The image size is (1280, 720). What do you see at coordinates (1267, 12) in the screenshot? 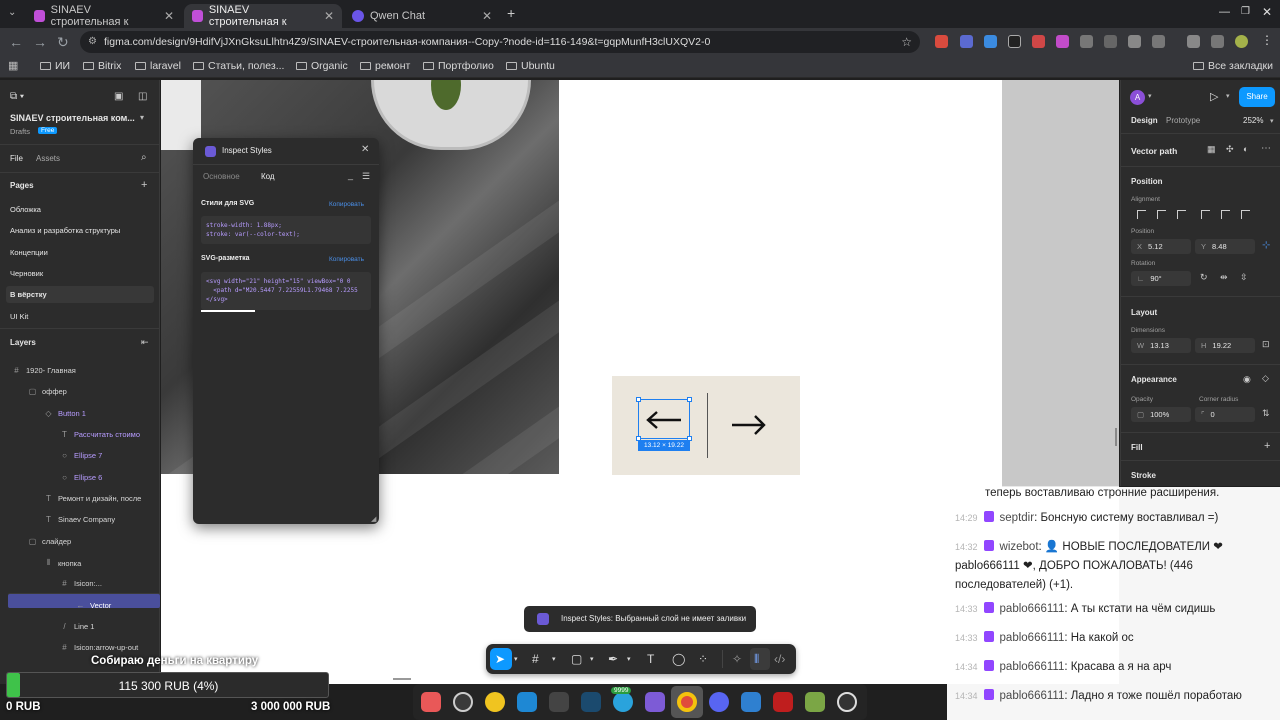
I see `close-window-icon: ✕` at bounding box center [1267, 12].